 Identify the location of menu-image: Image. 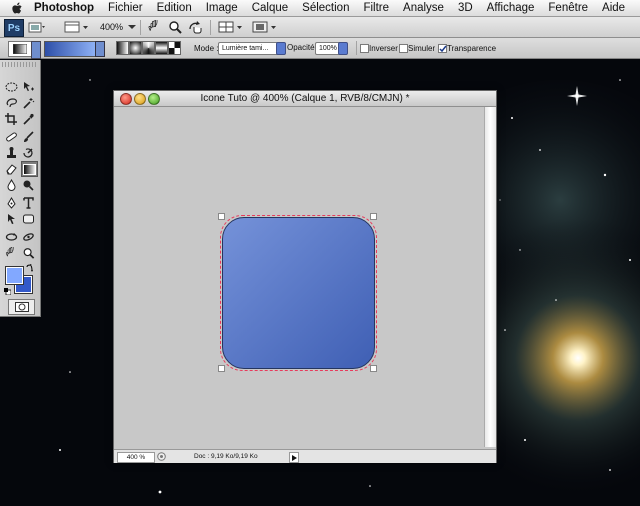
(222, 8).